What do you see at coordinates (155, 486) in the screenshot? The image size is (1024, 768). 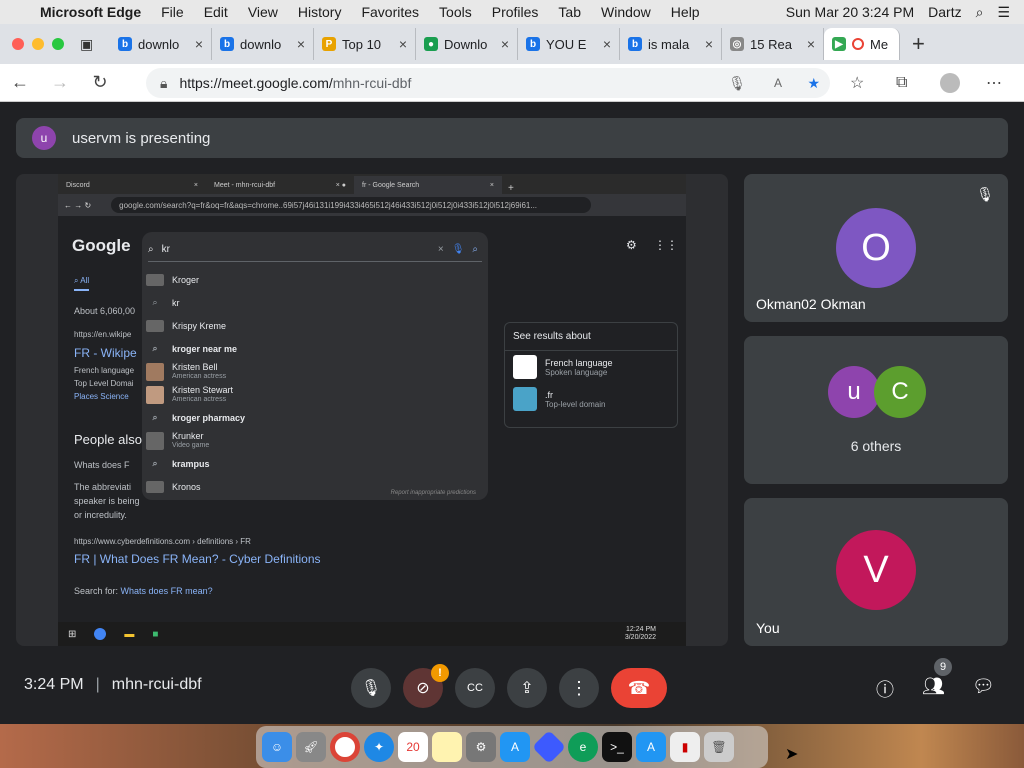 I see `thumbnail-icon` at bounding box center [155, 486].